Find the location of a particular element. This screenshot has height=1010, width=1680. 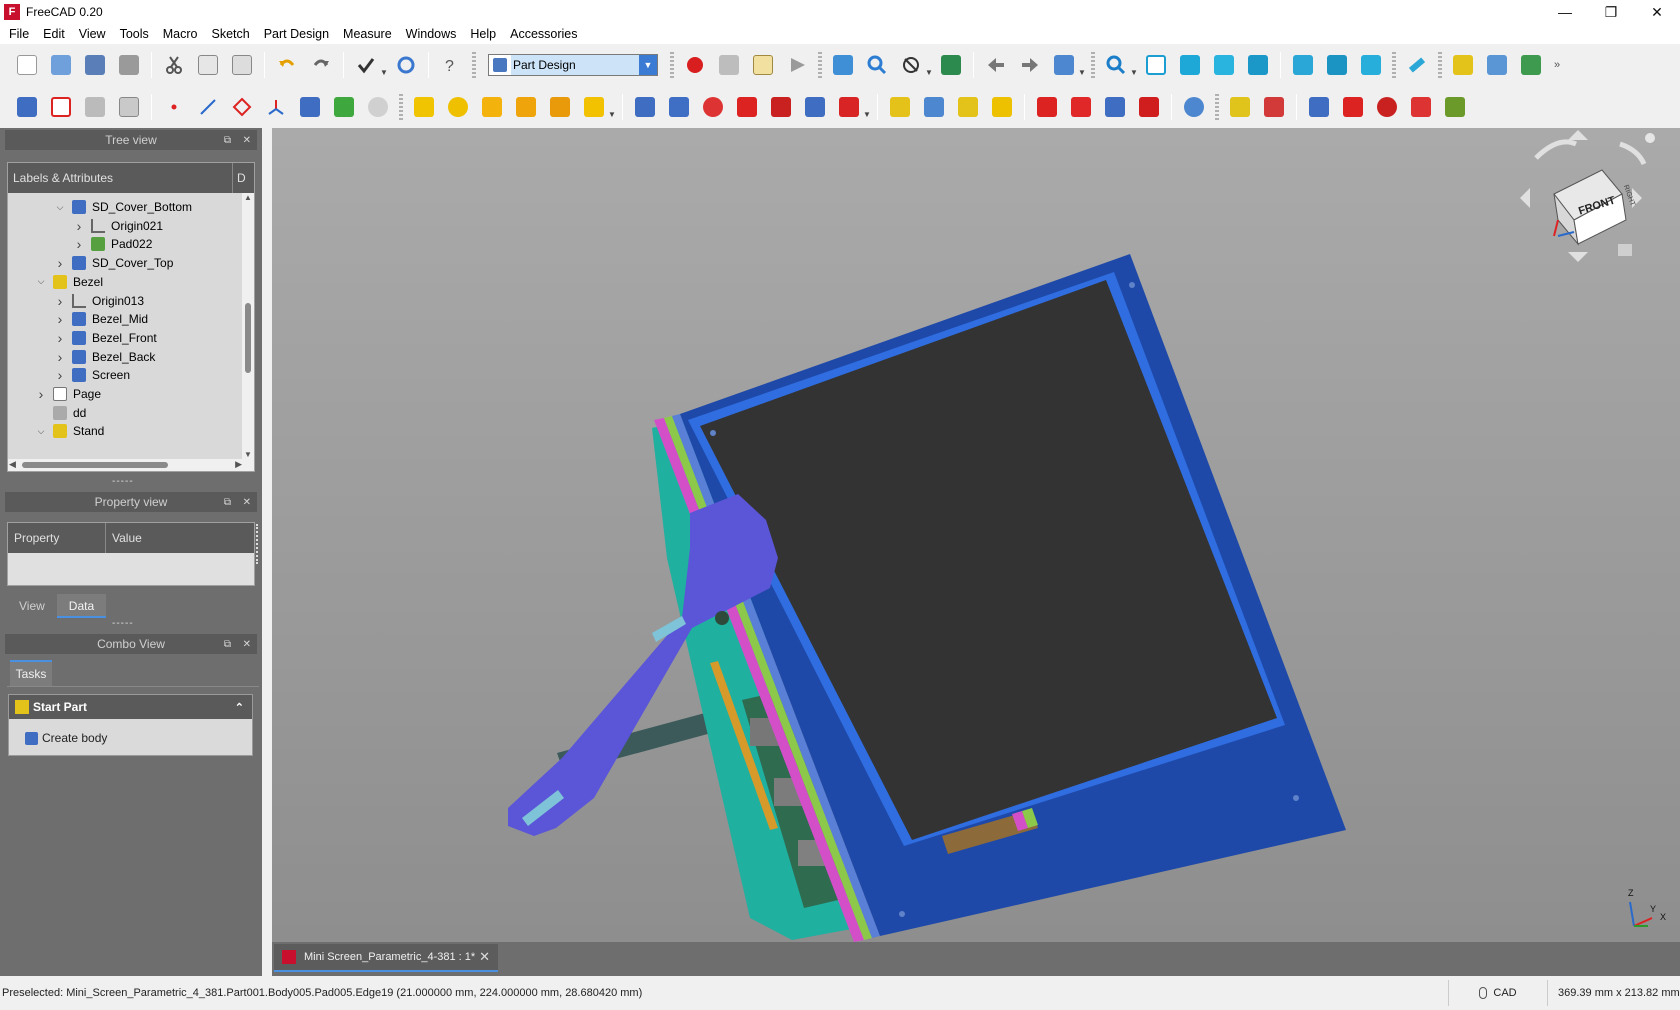

tab-data: Data is located at coordinates (81, 606).